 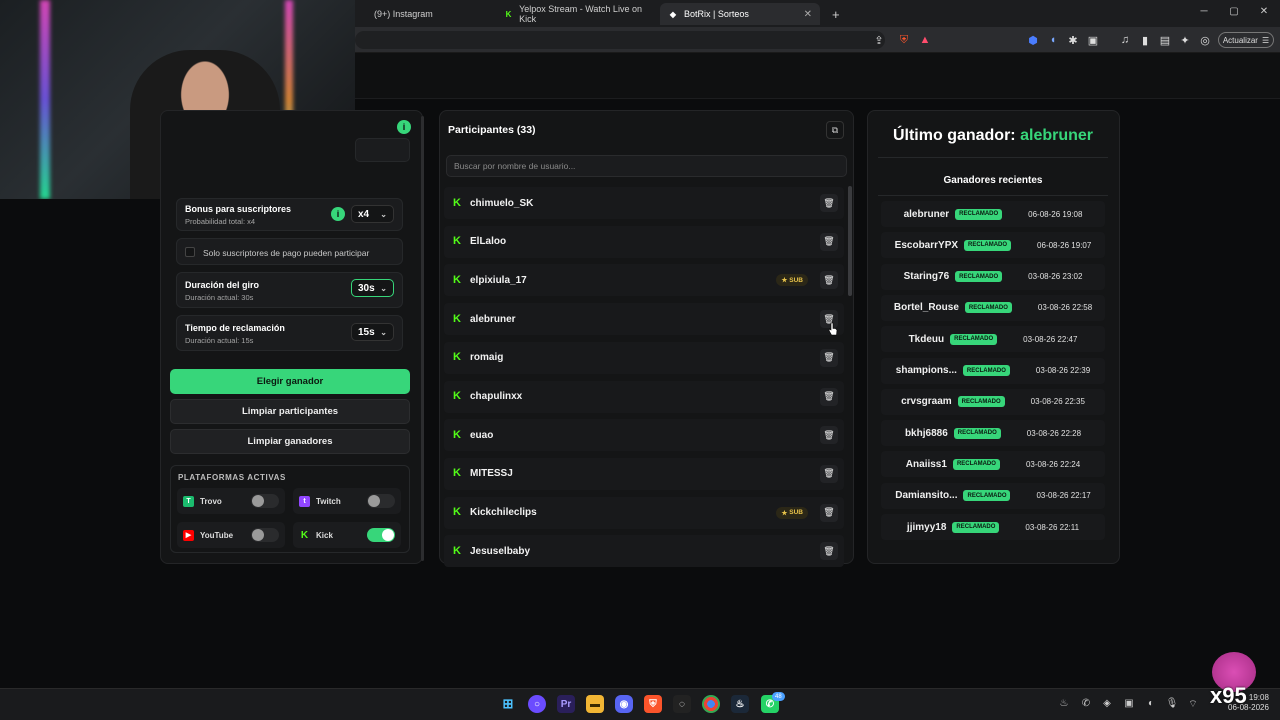 I want to click on leo-ai-icon: ✦, so click(x=1185, y=40).